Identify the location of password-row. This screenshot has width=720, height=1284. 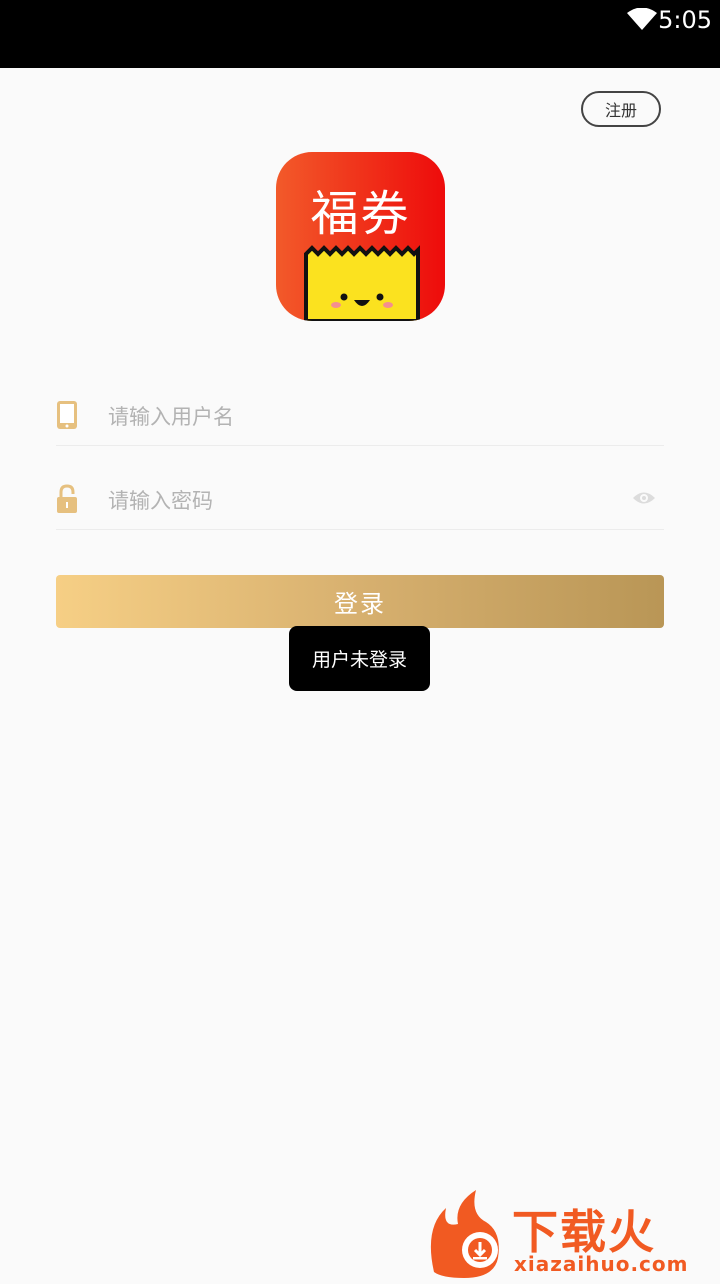
(360, 488).